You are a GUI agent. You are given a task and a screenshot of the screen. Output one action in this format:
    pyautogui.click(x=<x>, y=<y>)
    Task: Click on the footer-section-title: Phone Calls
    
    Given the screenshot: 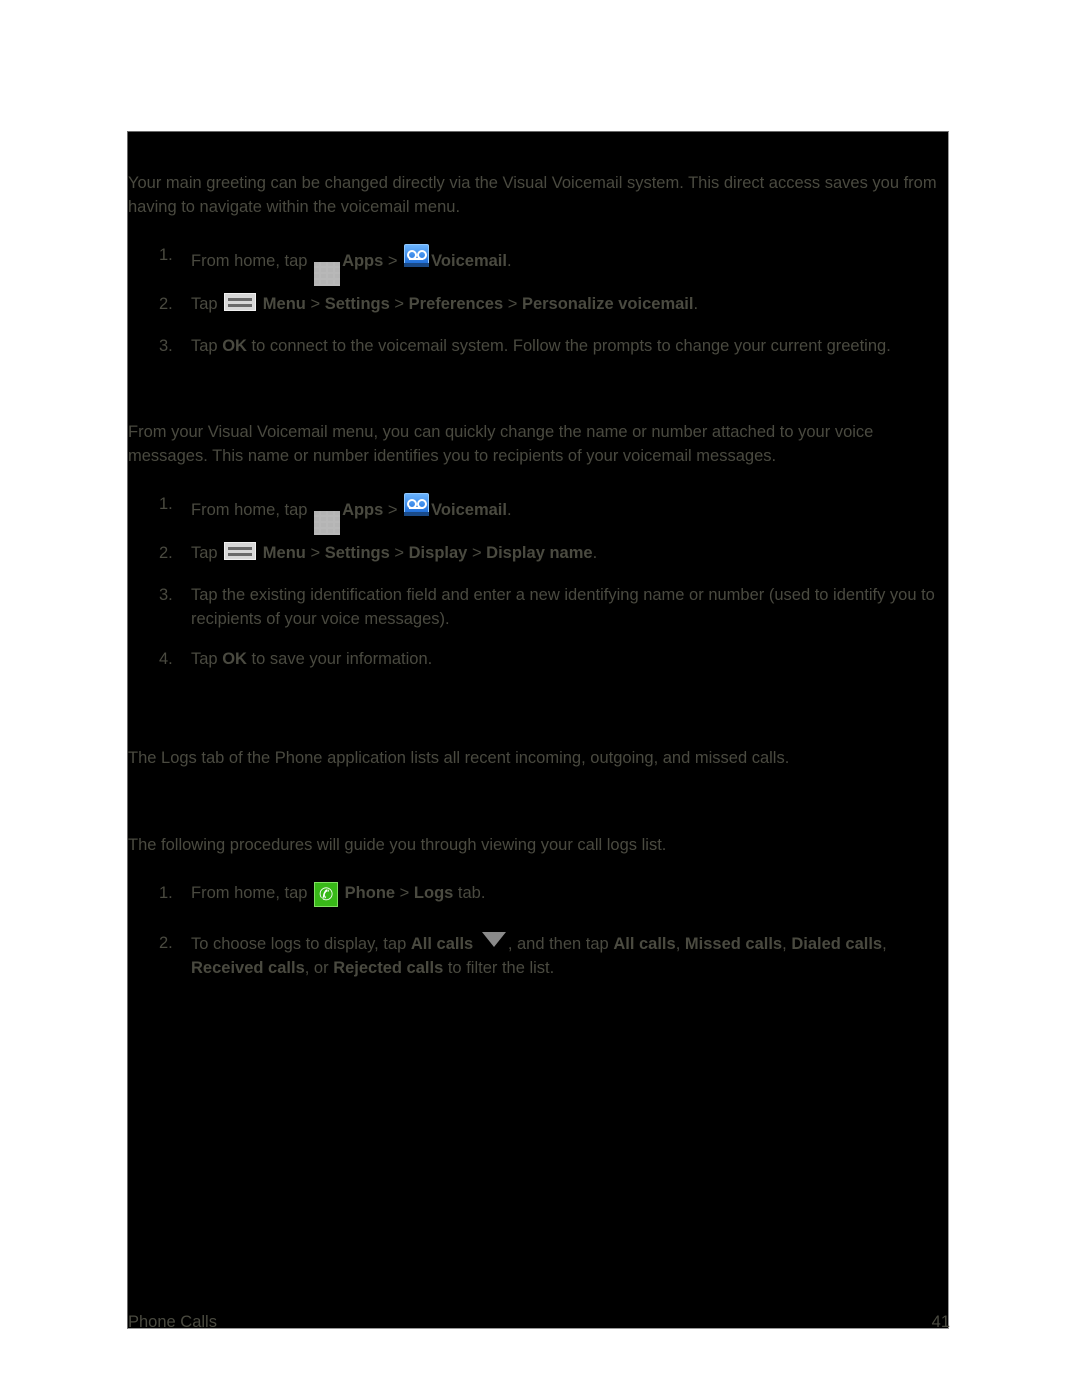 What is the action you would take?
    pyautogui.click(x=172, y=1322)
    